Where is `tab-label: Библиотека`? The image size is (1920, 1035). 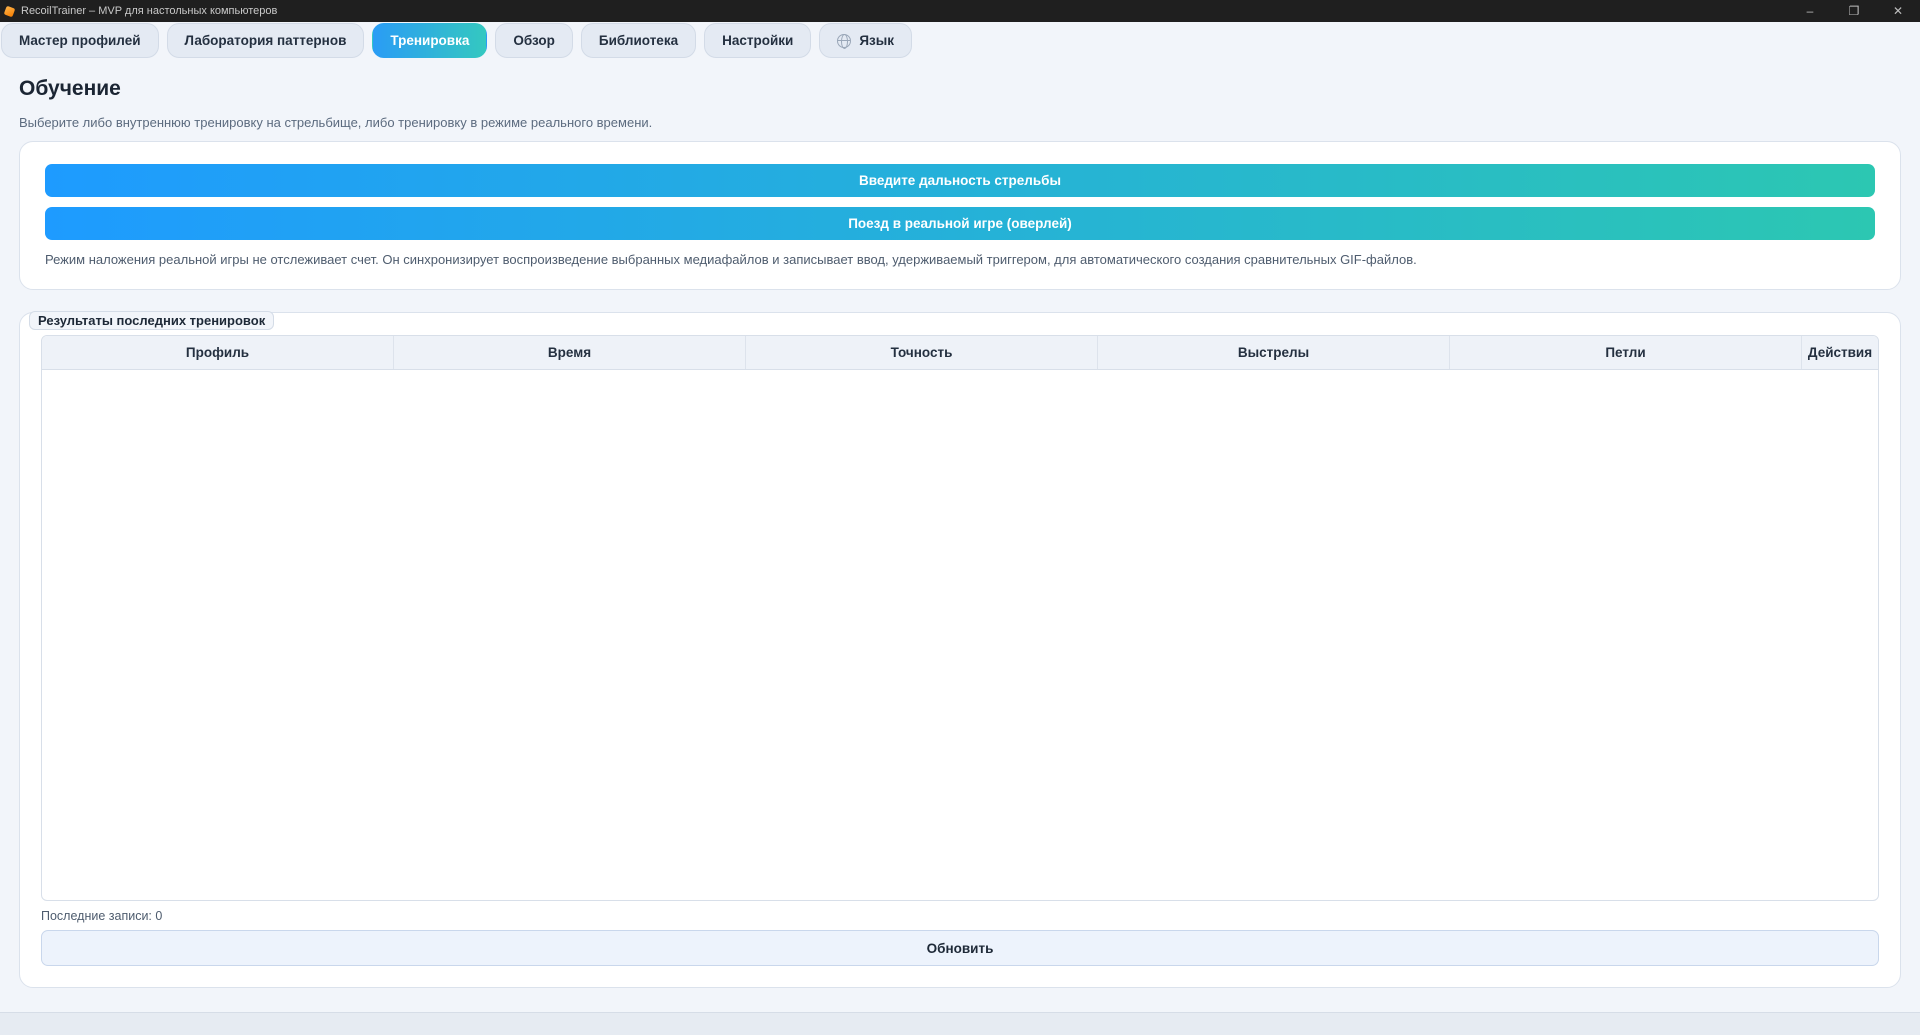
tab-label: Библиотека is located at coordinates (638, 40).